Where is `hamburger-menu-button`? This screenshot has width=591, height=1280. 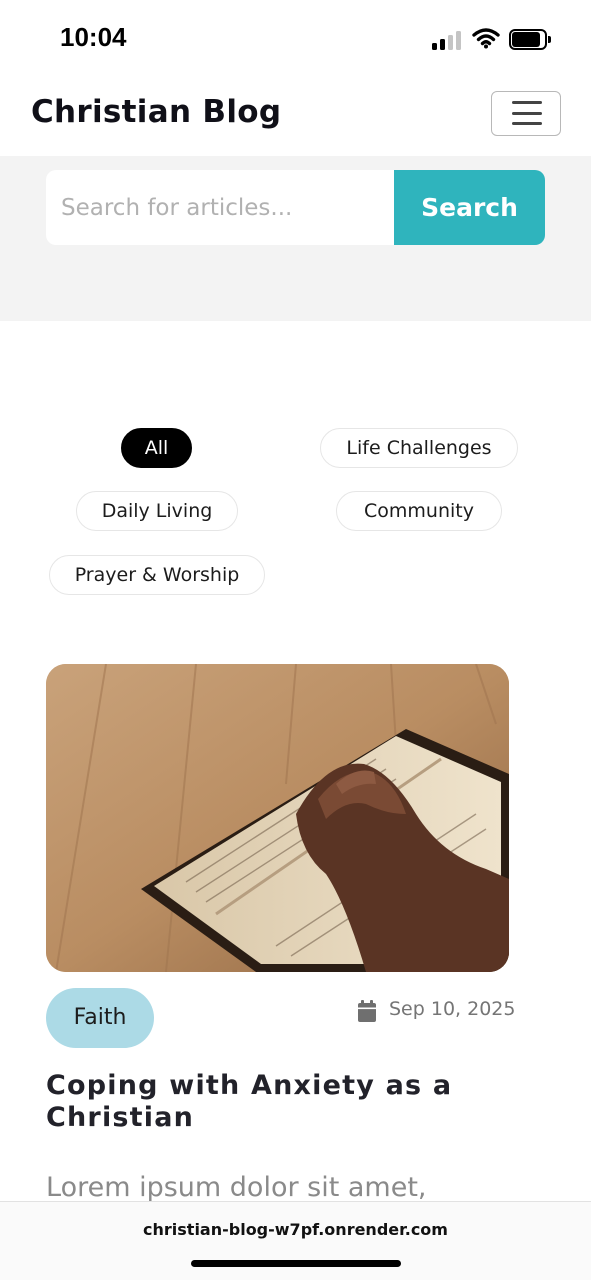 hamburger-menu-button is located at coordinates (526, 113).